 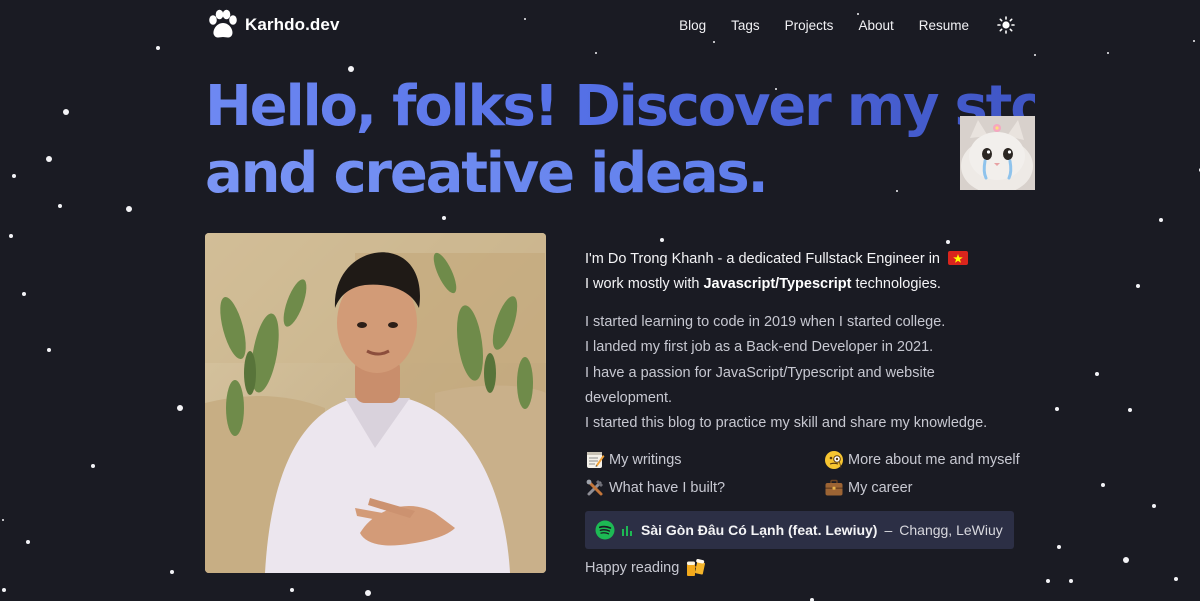 What do you see at coordinates (896, 284) in the screenshot?
I see `intro-line-2-end: technologies.` at bounding box center [896, 284].